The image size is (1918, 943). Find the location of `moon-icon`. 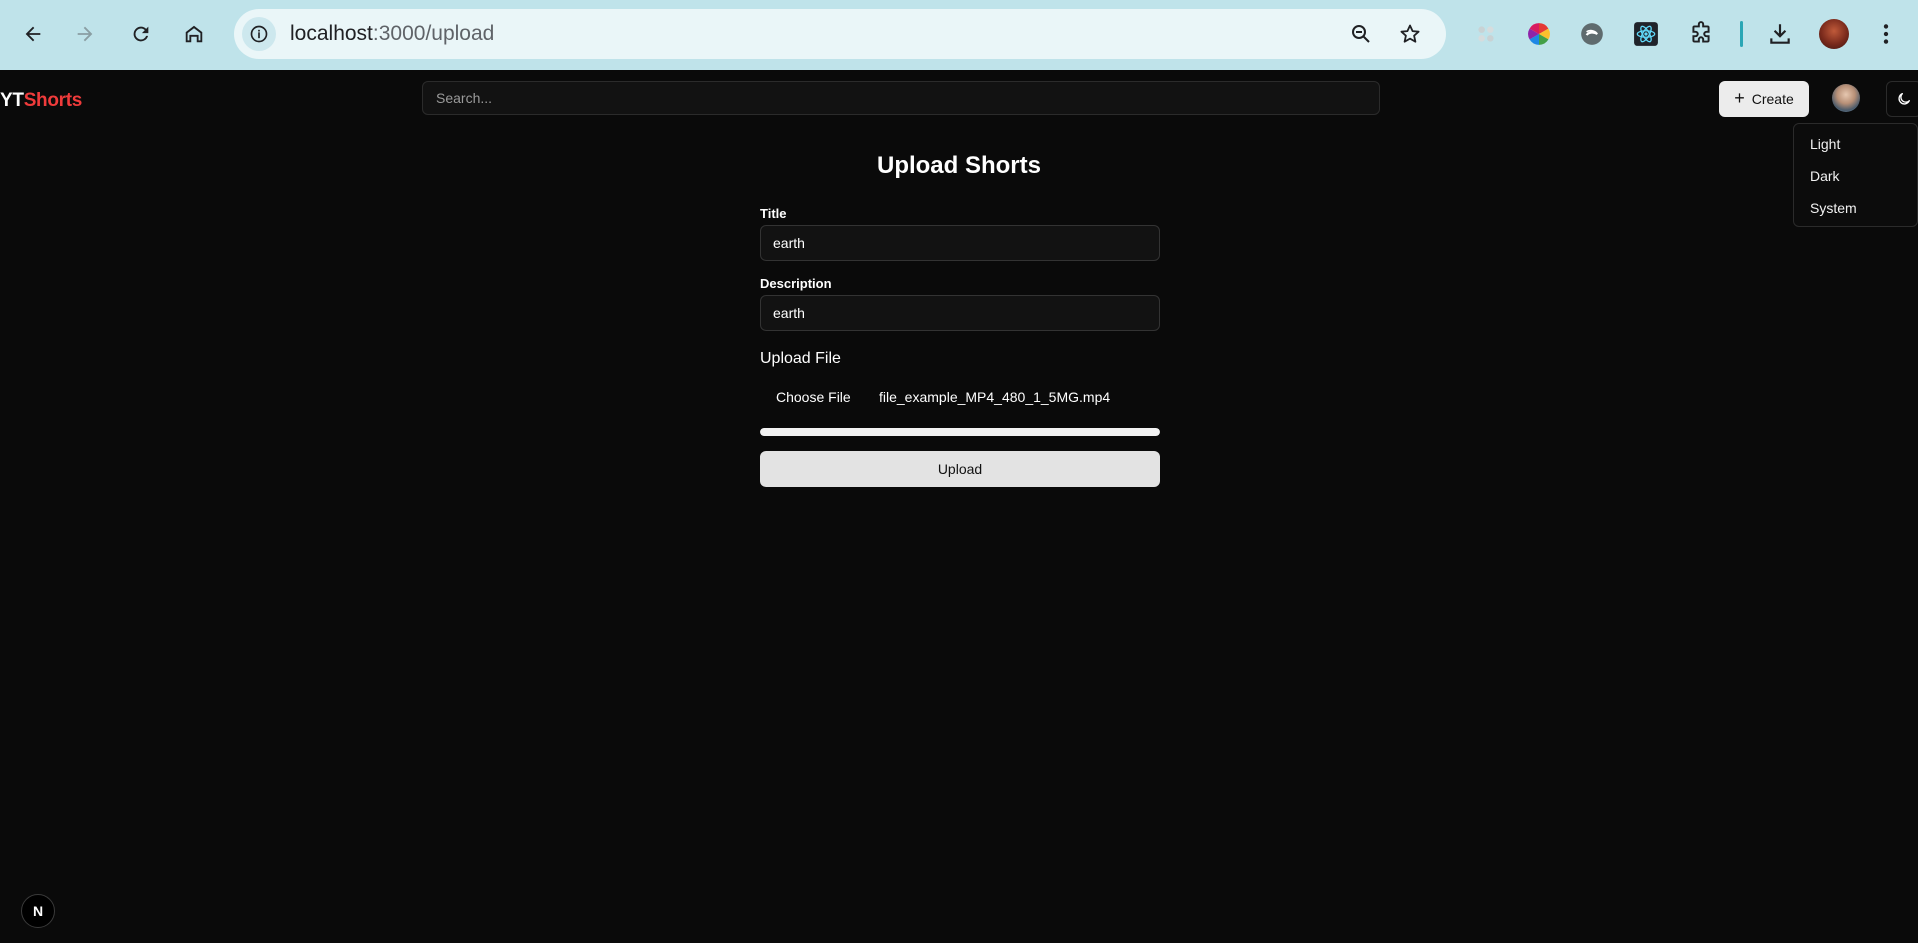

moon-icon is located at coordinates (1904, 99).